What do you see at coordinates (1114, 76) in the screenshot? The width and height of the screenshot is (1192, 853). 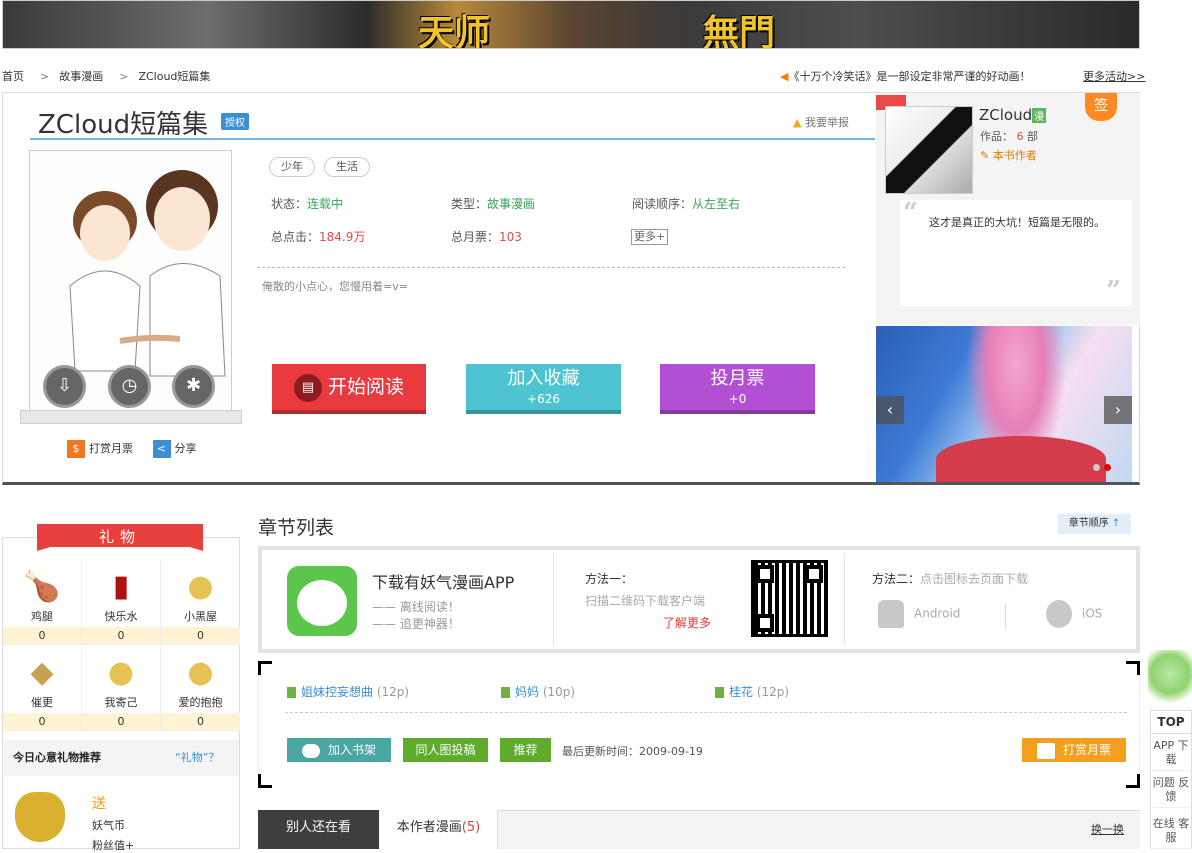 I see `more-activities-link: 更多活动>>` at bounding box center [1114, 76].